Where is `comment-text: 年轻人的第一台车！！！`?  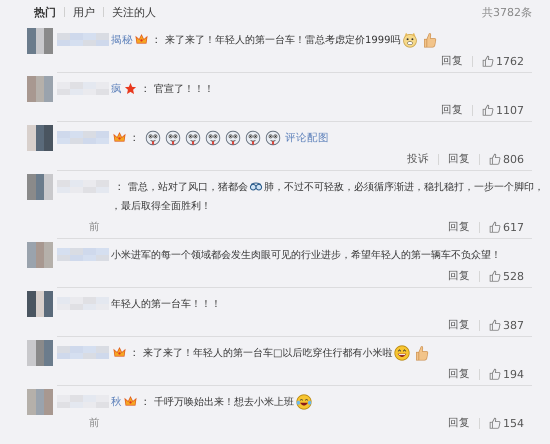 comment-text: 年轻人的第一台车！！！ is located at coordinates (166, 304).